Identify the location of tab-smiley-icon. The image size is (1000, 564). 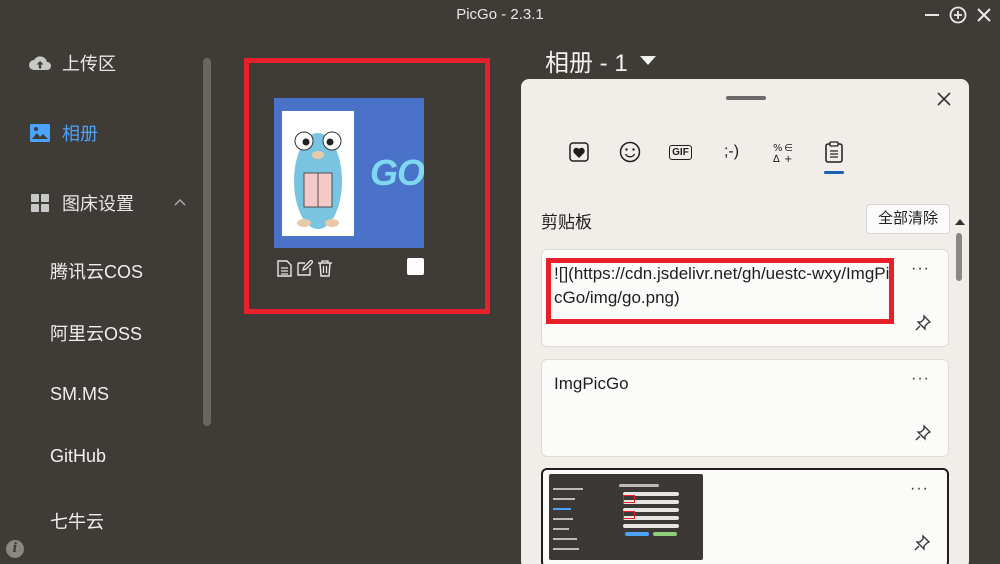
(629, 152).